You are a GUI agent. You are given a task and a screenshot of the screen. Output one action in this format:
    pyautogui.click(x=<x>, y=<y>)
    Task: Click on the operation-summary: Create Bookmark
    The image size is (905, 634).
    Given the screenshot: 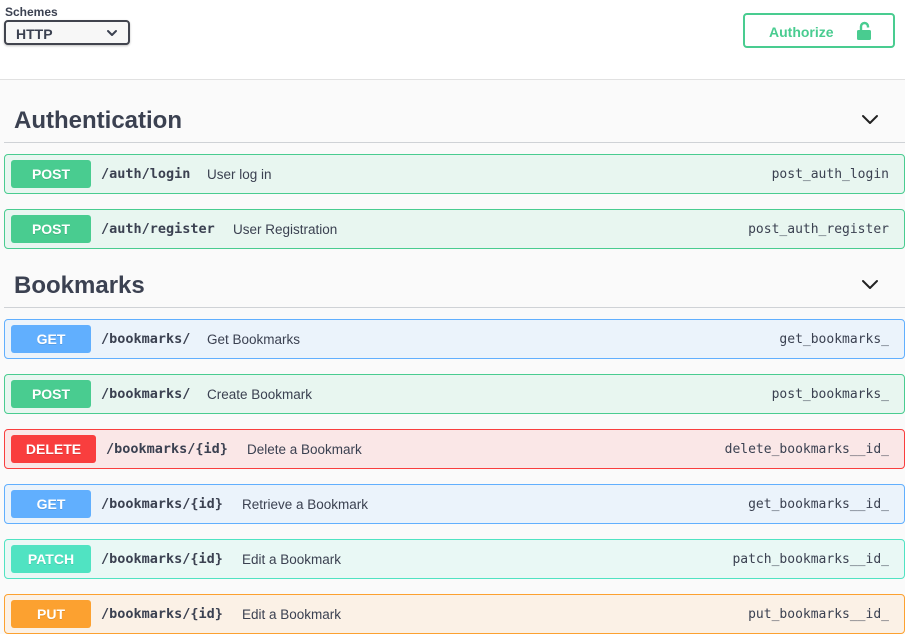 What is the action you would take?
    pyautogui.click(x=260, y=394)
    